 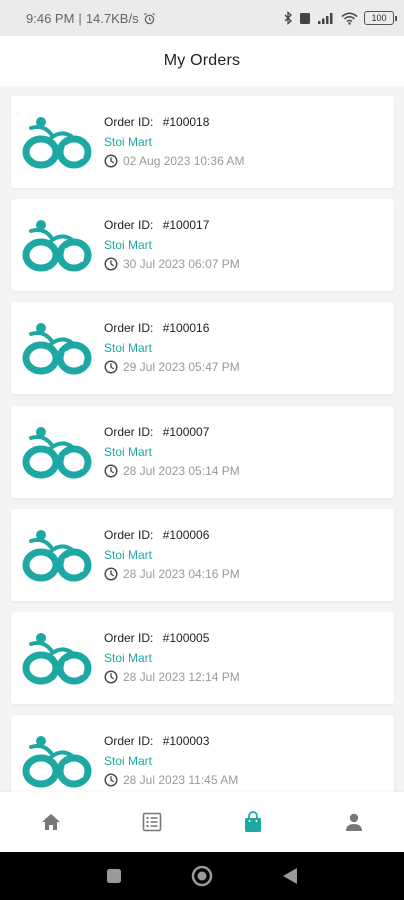 I want to click on order-time: 02 Aug 2023 10:36 AM, so click(x=174, y=161).